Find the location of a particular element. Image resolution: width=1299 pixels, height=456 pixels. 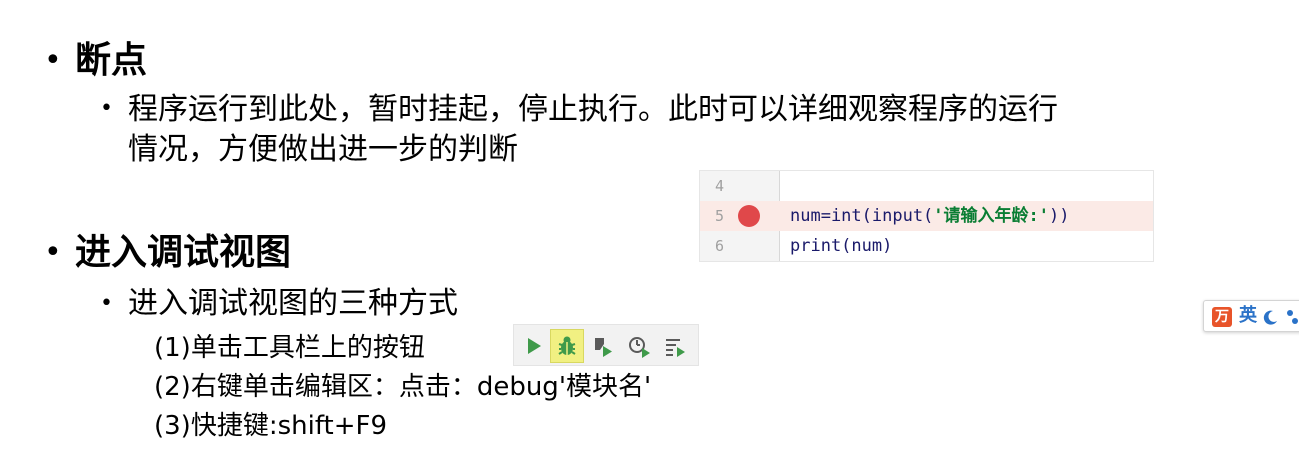

method-context-menu: (2)右键单击编辑区：点击：debug'模块名' is located at coordinates (403, 387).